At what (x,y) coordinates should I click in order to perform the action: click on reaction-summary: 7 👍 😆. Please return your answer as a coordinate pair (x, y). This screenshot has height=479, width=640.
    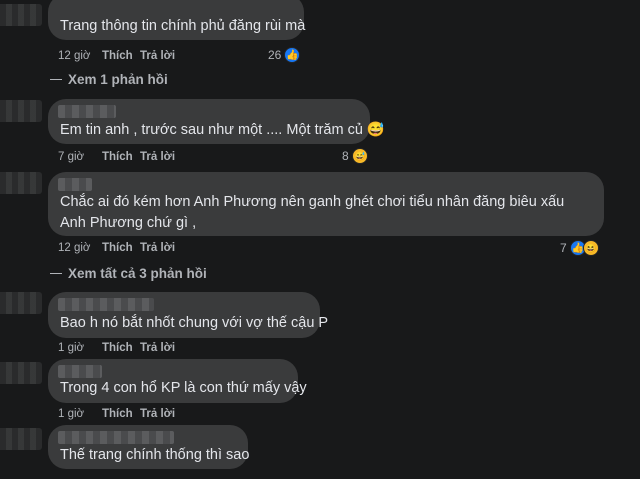
    Looking at the image, I should click on (579, 248).